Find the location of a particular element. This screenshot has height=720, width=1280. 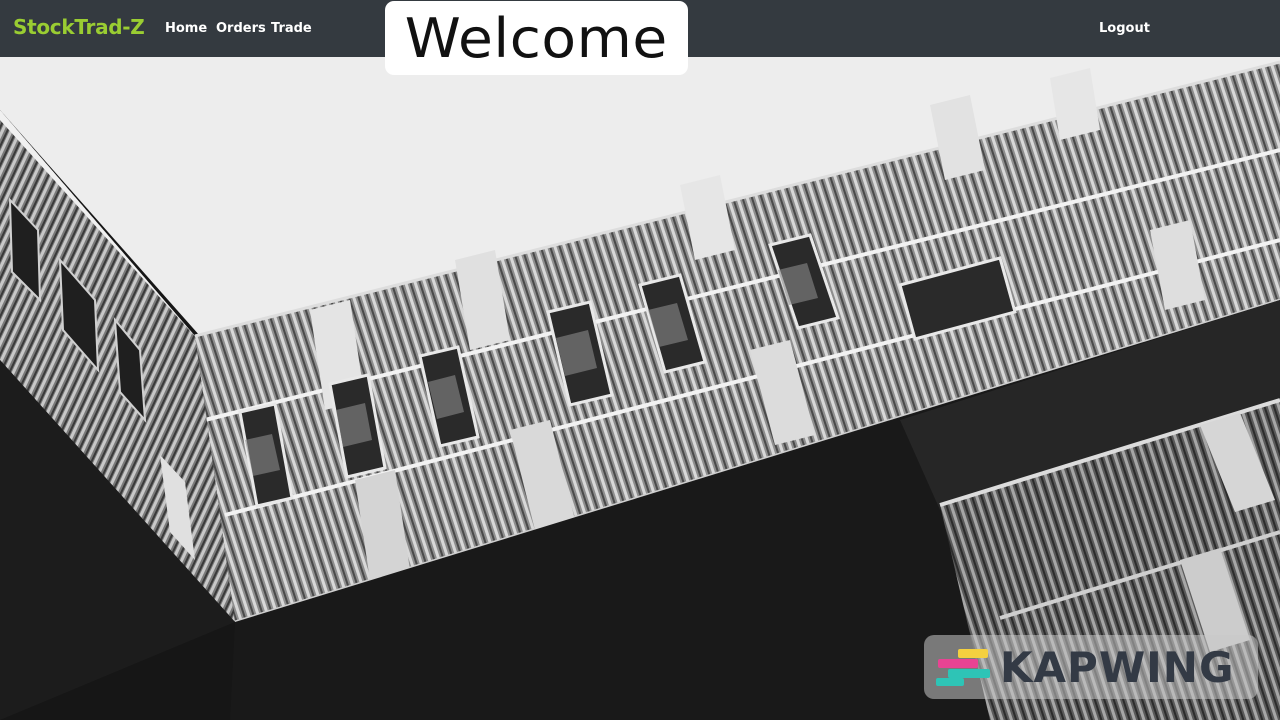

nav-orders-link: Orders is located at coordinates (241, 28).